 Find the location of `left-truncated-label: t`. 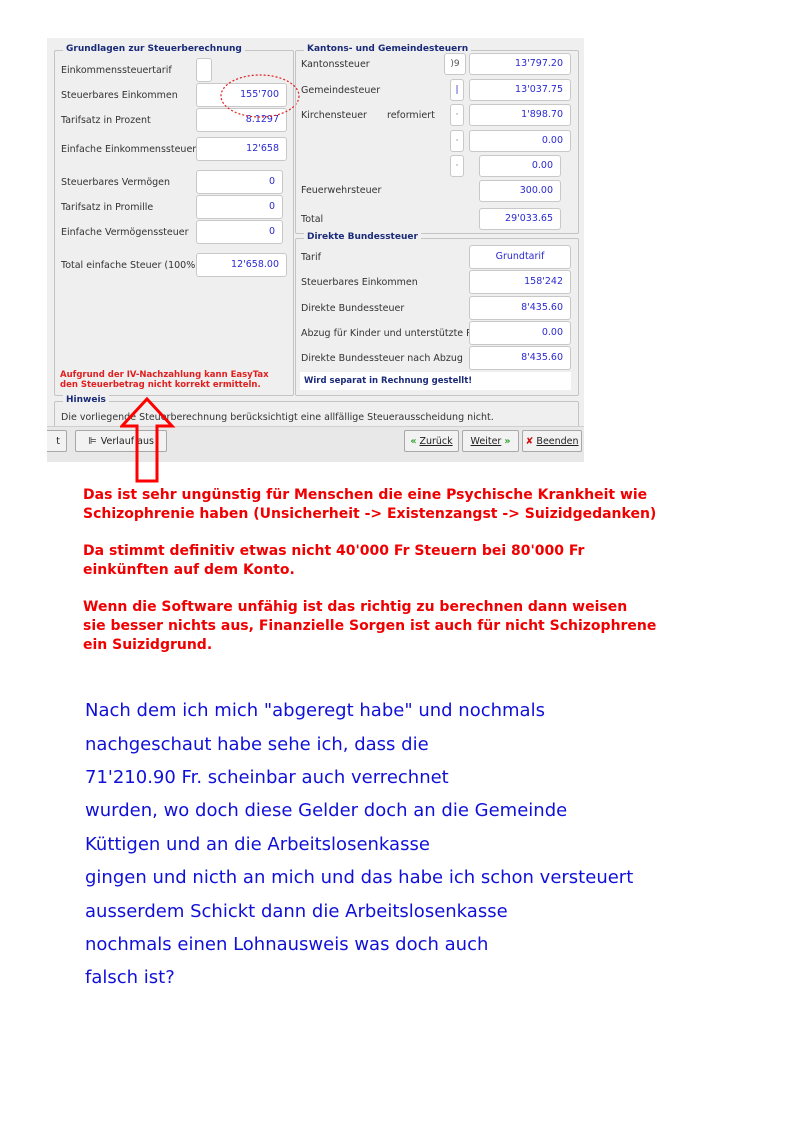

left-truncated-label: t is located at coordinates (58, 441).